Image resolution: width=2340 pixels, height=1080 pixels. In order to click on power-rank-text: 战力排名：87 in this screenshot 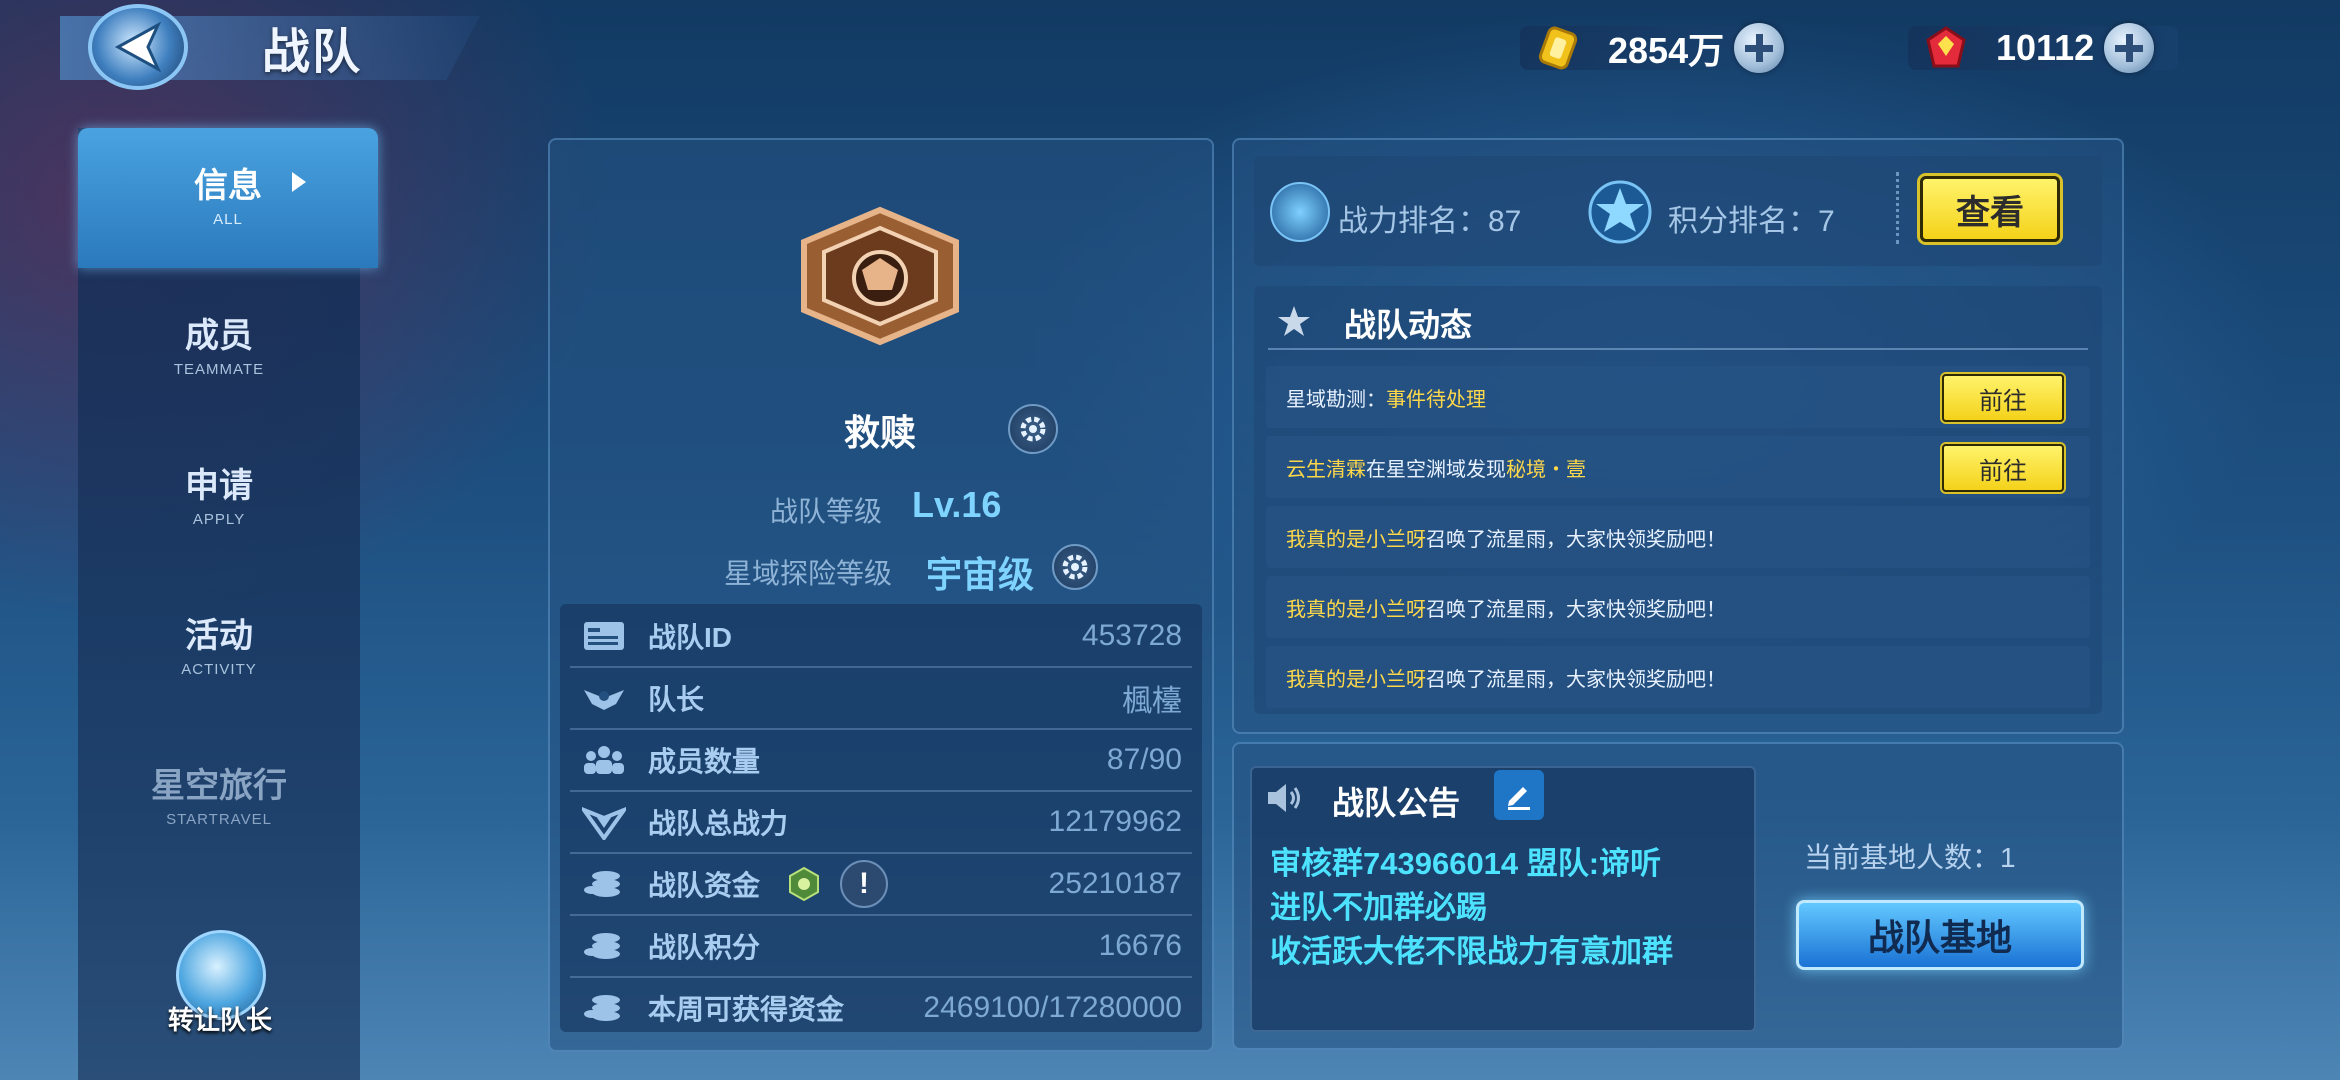, I will do `click(1430, 221)`.